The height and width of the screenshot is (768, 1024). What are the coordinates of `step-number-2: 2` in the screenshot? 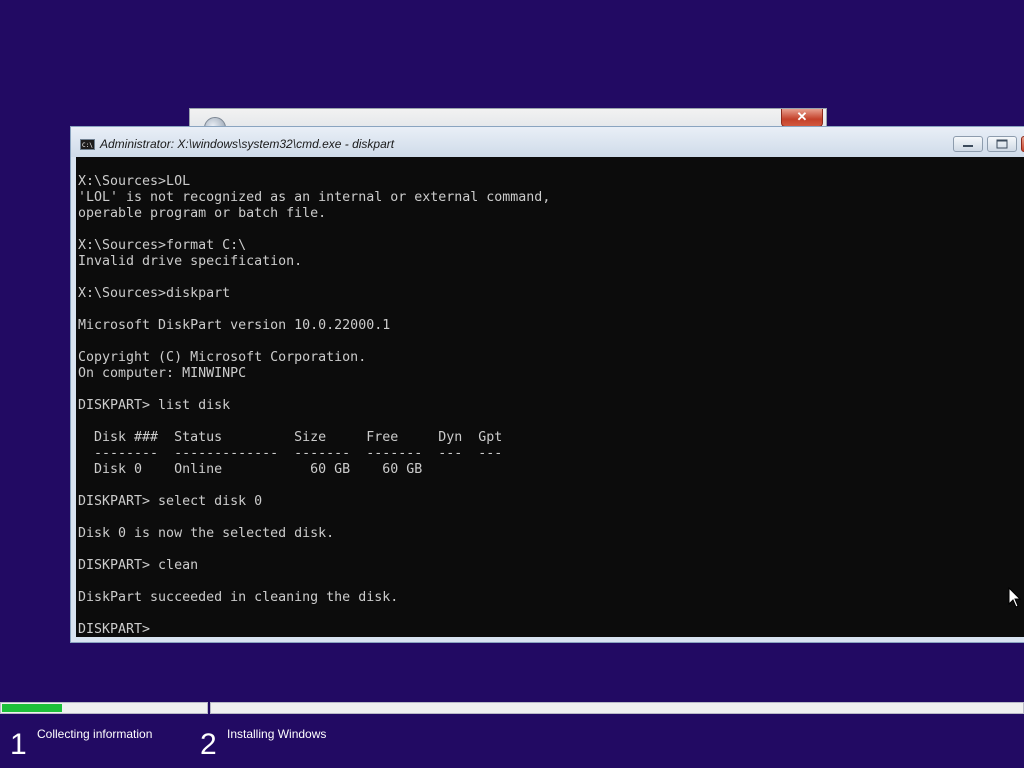 It's located at (208, 744).